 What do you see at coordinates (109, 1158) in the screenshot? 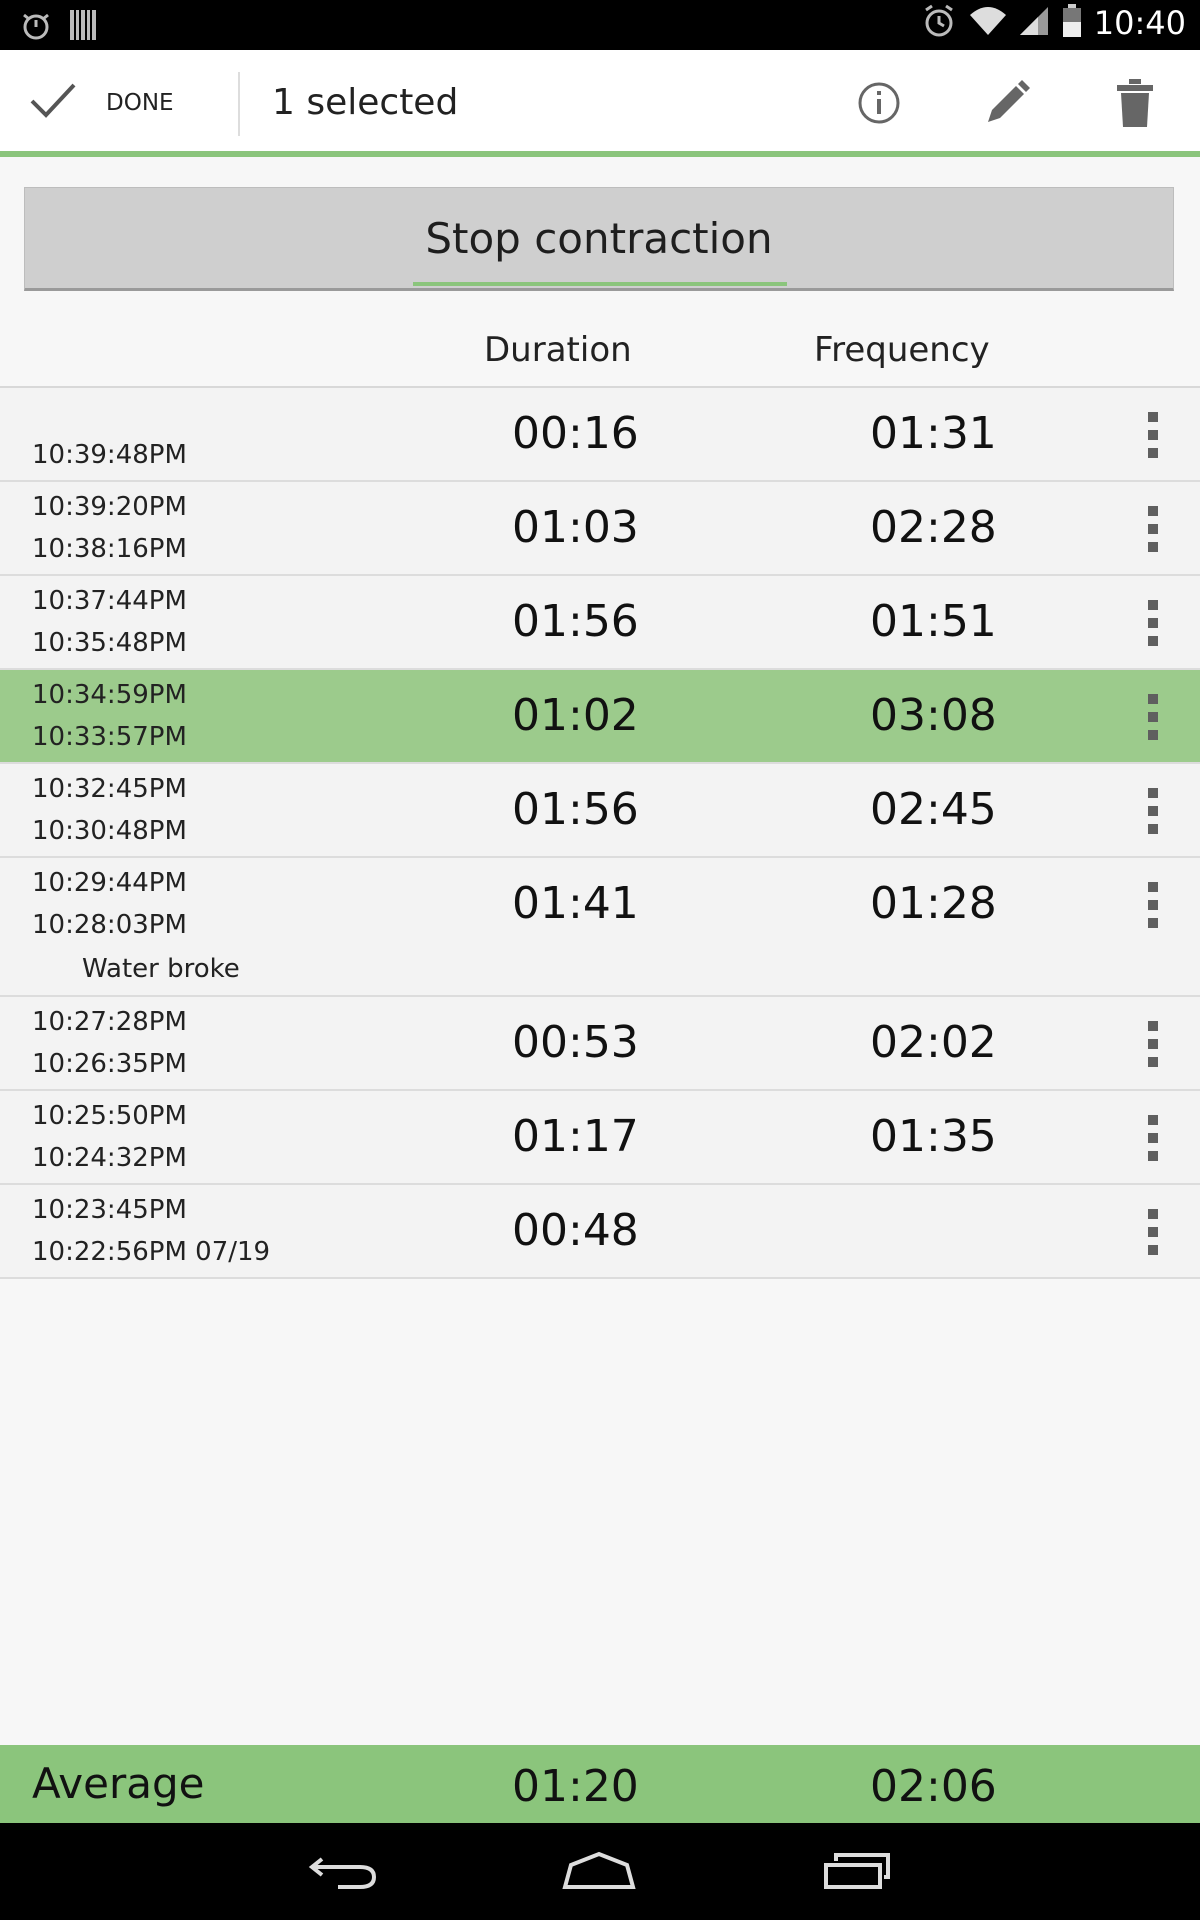
I see `contraction-end-time: 10:24:32PM` at bounding box center [109, 1158].